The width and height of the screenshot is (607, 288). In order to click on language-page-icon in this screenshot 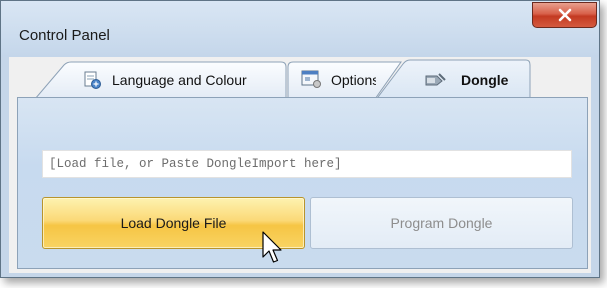, I will do `click(92, 80)`.